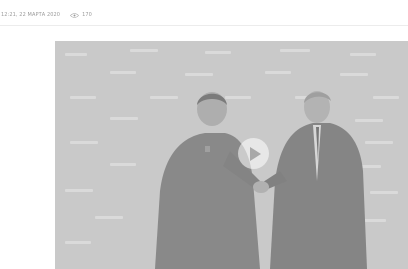 This screenshot has width=408, height=269. I want to click on play-icon, so click(255, 153).